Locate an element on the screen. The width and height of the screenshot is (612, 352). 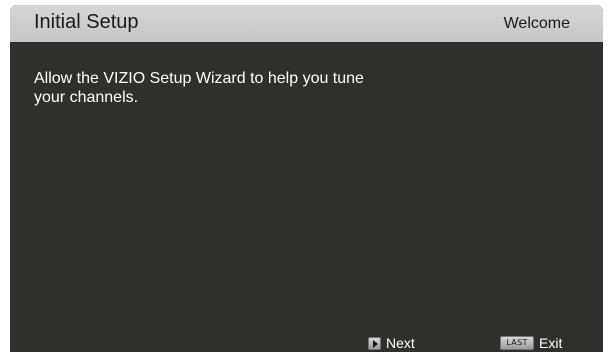
exit-button: LAST Exit is located at coordinates (531, 343).